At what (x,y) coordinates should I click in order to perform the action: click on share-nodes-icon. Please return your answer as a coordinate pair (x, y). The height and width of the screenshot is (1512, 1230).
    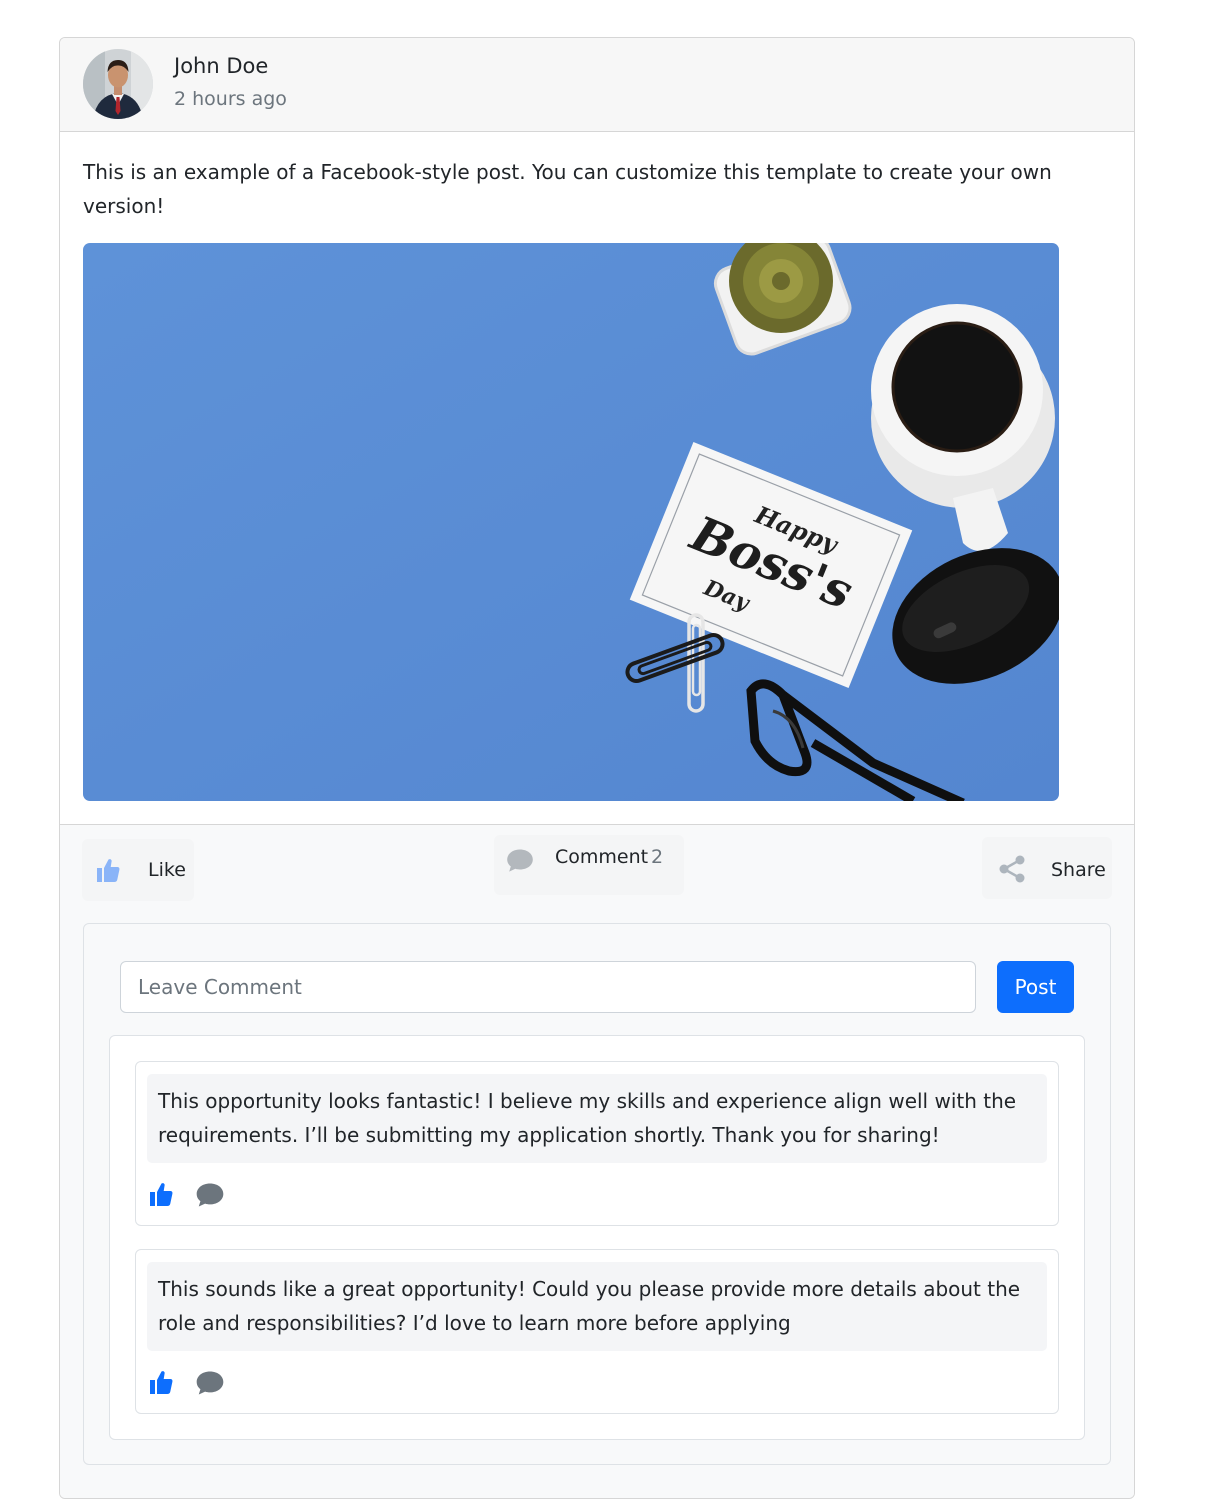
    Looking at the image, I should click on (1012, 869).